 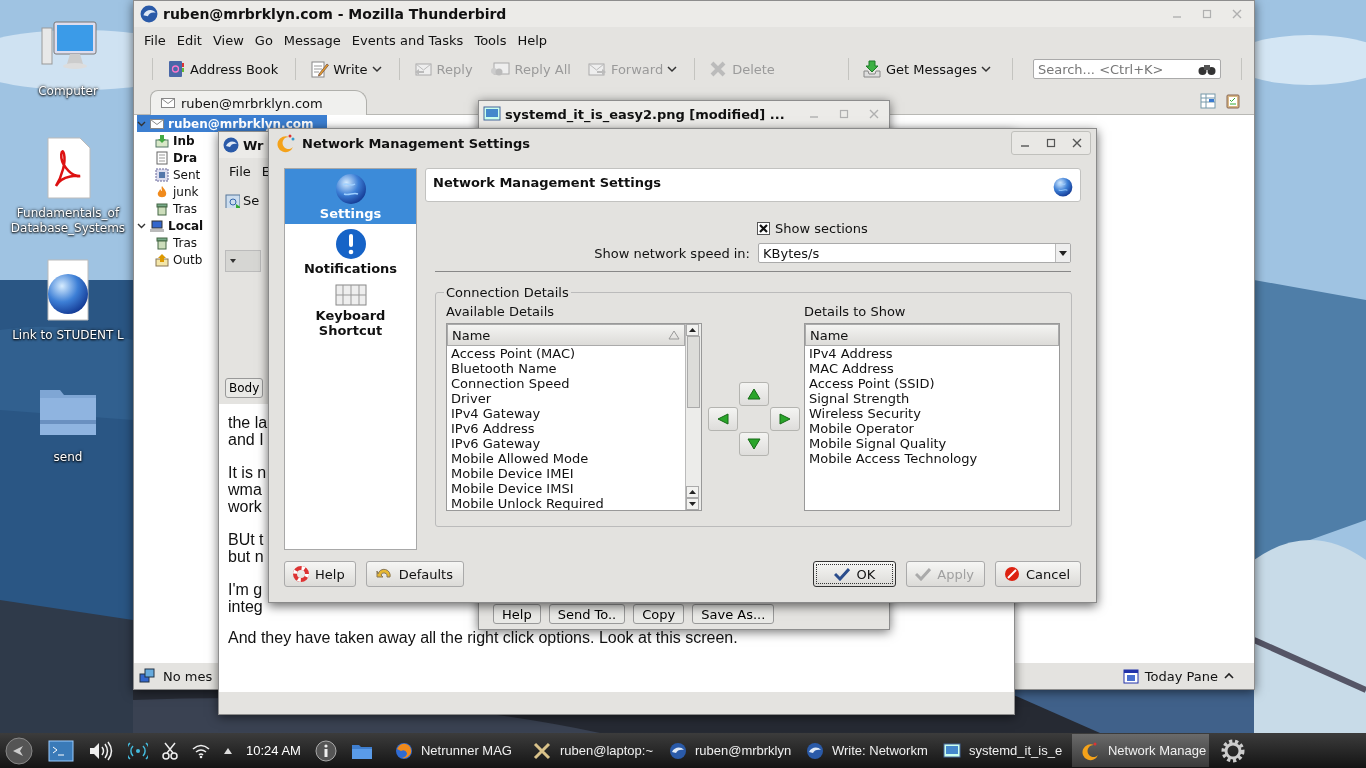 I want to click on folder-row: Inb, so click(x=166, y=140).